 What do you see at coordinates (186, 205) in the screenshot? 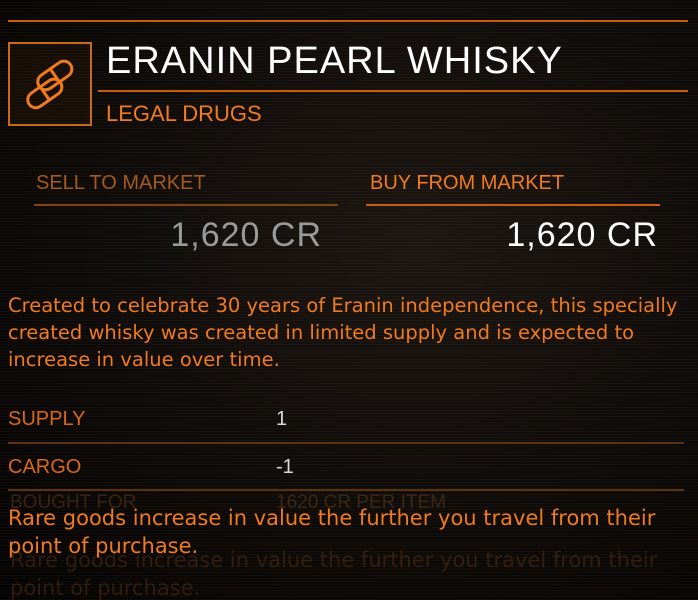
I see `sell-divider` at bounding box center [186, 205].